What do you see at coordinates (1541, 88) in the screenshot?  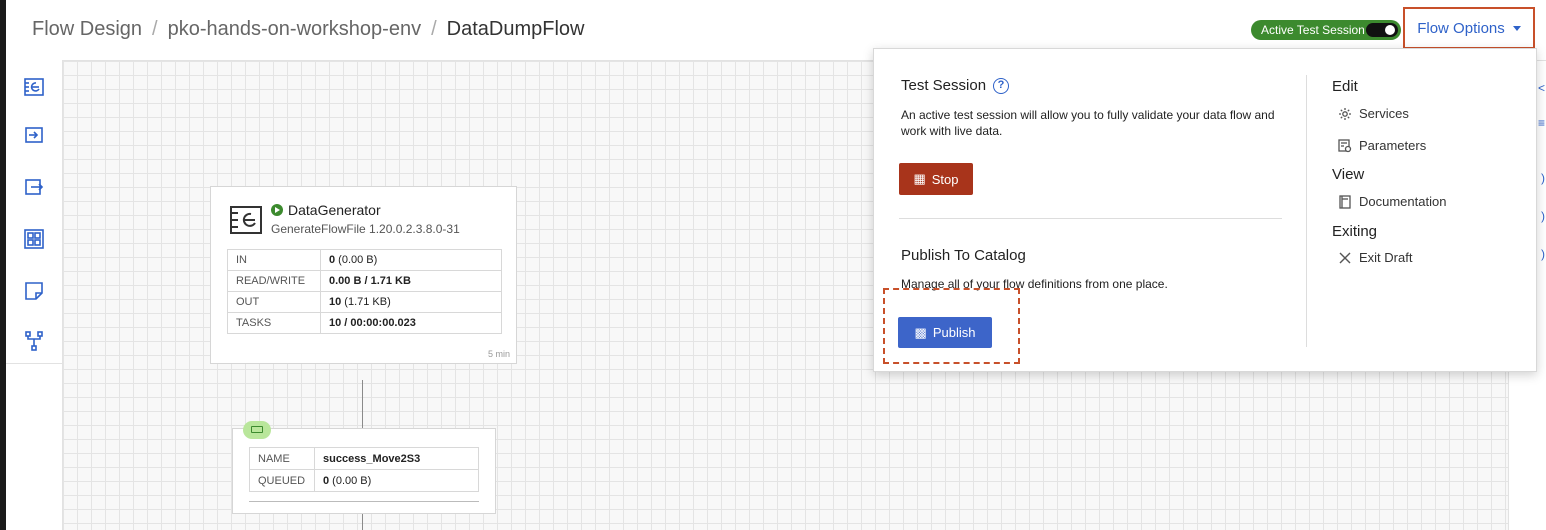 I see `rail-collapse-icon: <` at bounding box center [1541, 88].